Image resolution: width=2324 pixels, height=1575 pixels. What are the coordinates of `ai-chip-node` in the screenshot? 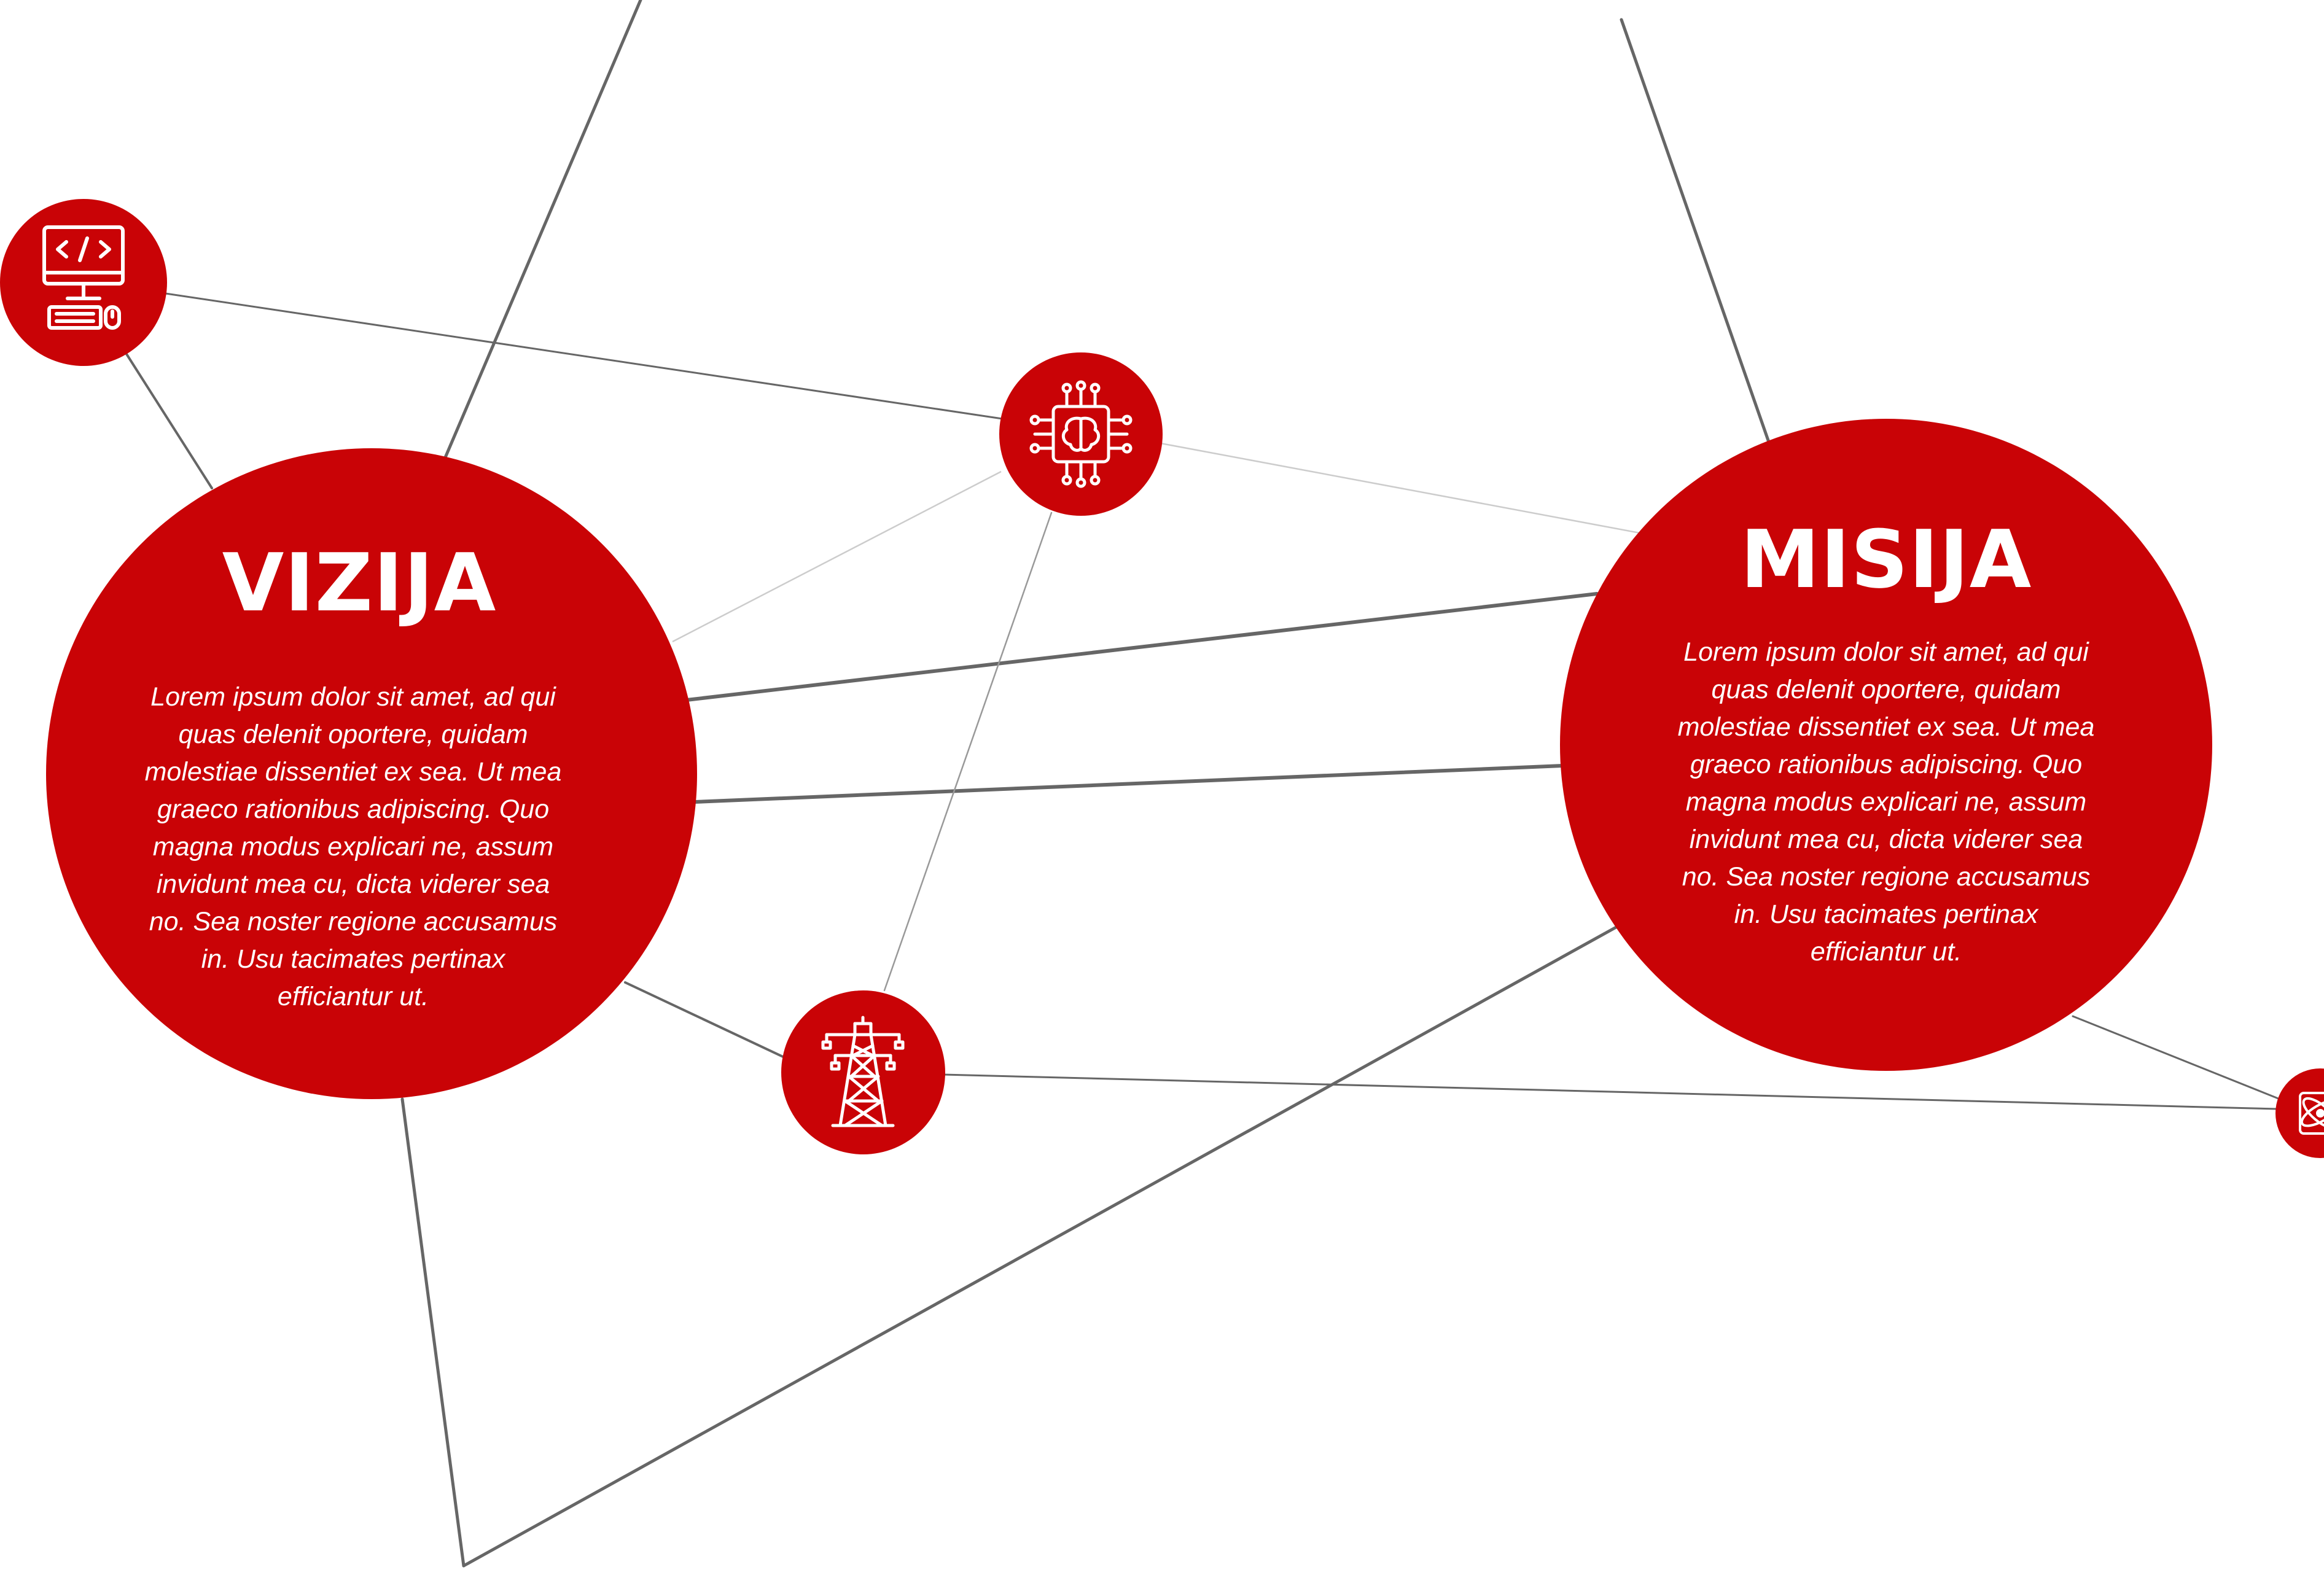 It's located at (1081, 434).